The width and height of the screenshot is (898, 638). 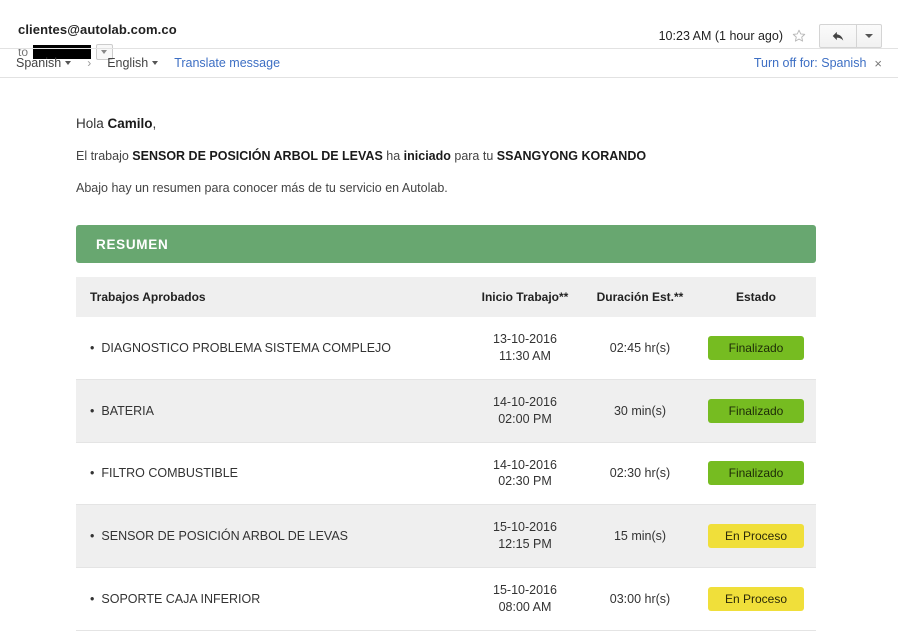 What do you see at coordinates (130, 123) in the screenshot?
I see `greeting-name: Camilo` at bounding box center [130, 123].